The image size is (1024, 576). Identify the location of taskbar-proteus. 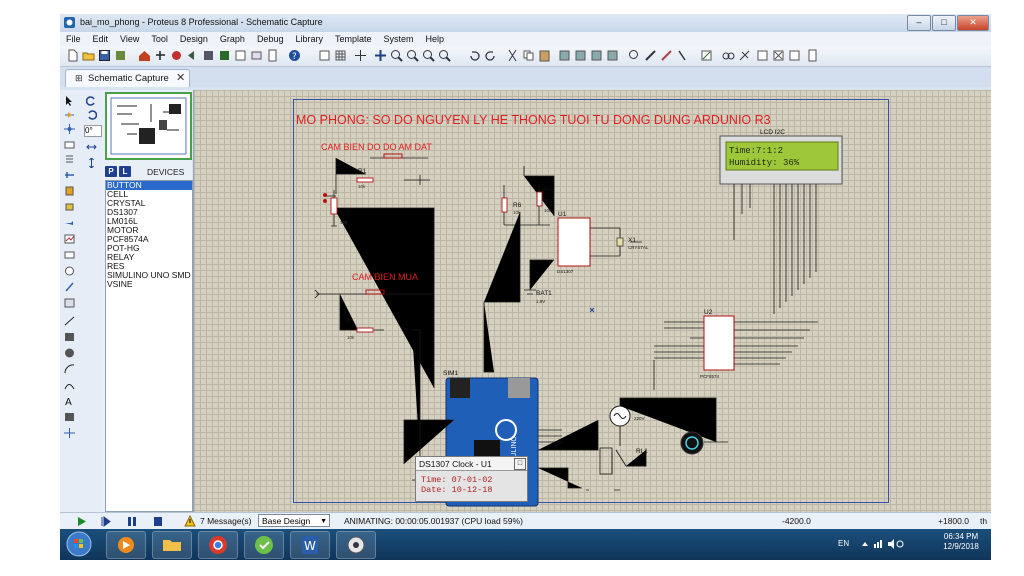
(356, 545).